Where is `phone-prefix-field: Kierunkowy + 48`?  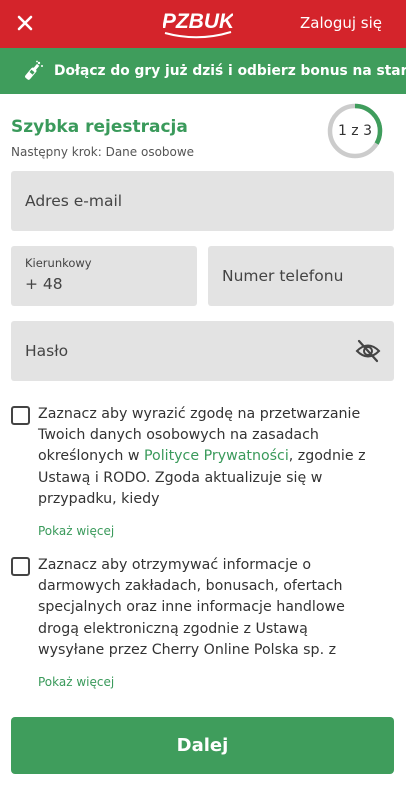
phone-prefix-field: Kierunkowy + 48 is located at coordinates (104, 276).